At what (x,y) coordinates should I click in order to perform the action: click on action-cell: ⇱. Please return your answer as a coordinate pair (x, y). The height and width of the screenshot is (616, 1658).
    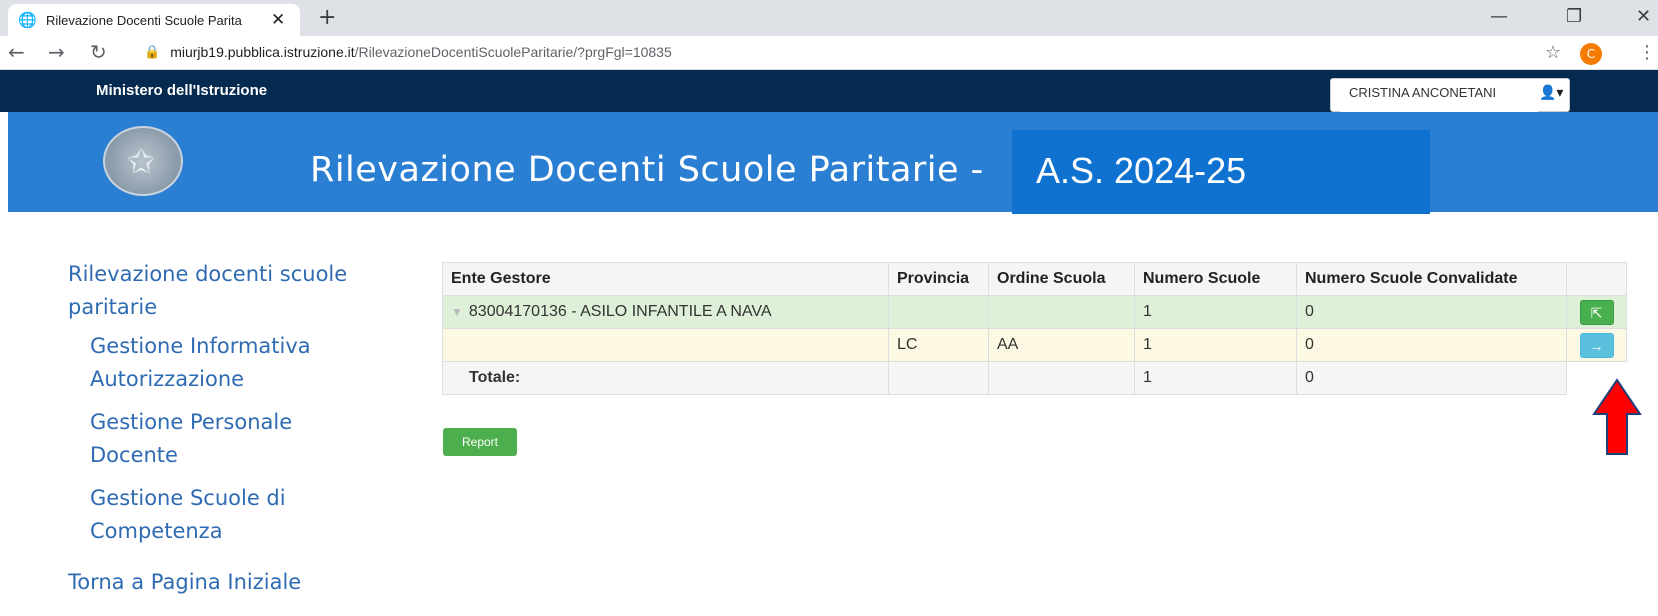
    Looking at the image, I should click on (1596, 312).